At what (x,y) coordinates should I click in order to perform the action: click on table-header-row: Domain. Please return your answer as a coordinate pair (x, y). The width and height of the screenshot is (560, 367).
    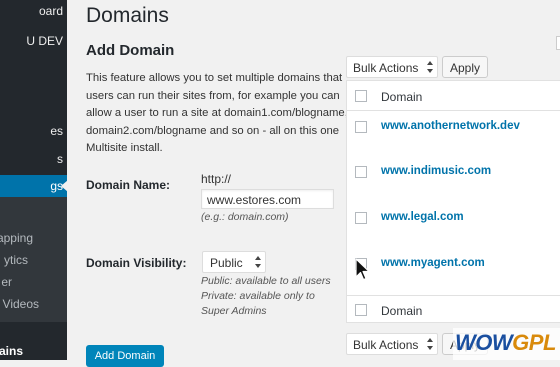
    Looking at the image, I should click on (453, 96).